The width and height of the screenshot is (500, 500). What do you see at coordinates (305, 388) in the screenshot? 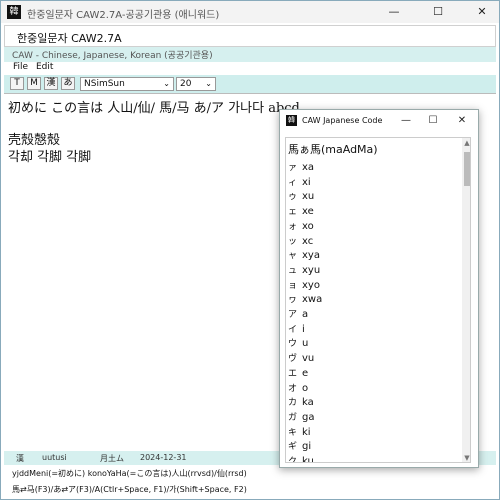
I see `romaji-code: o` at bounding box center [305, 388].